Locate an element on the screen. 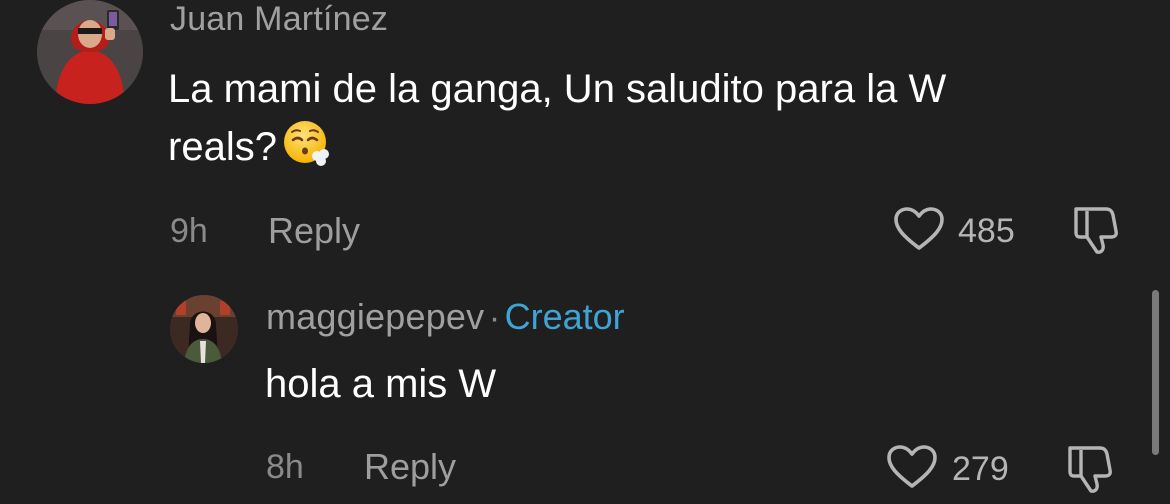 The width and height of the screenshot is (1170, 504). reply-time: 8h is located at coordinates (285, 467).